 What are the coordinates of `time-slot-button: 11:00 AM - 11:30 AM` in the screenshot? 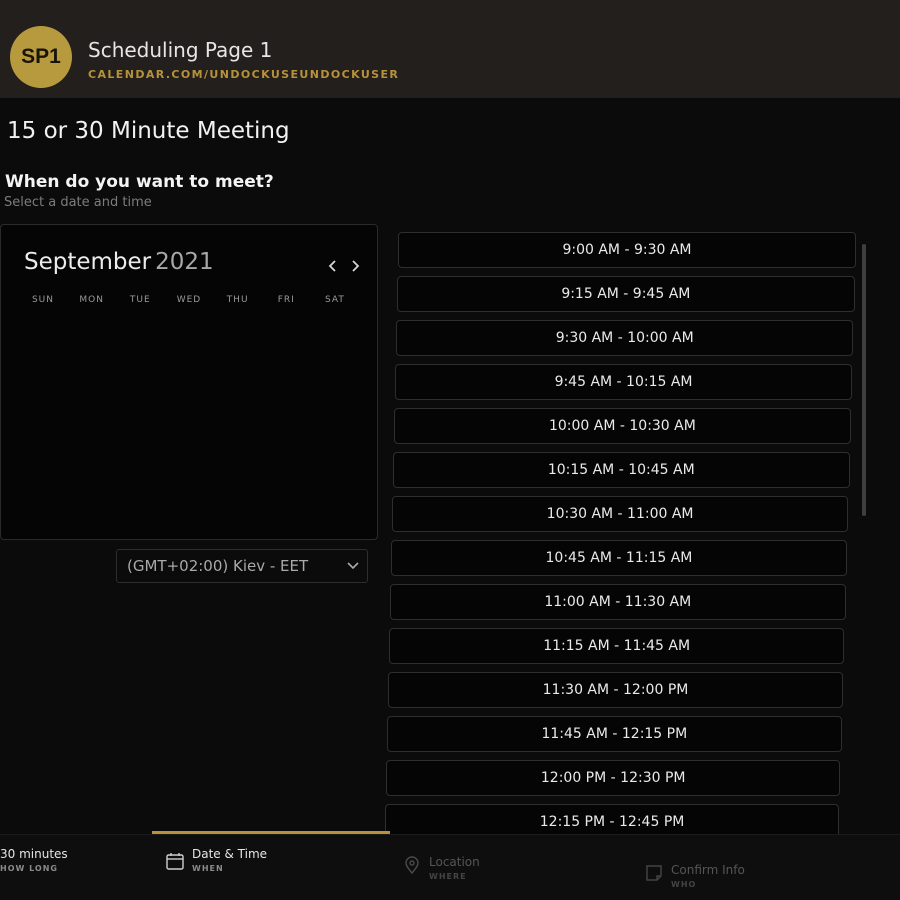 It's located at (618, 602).